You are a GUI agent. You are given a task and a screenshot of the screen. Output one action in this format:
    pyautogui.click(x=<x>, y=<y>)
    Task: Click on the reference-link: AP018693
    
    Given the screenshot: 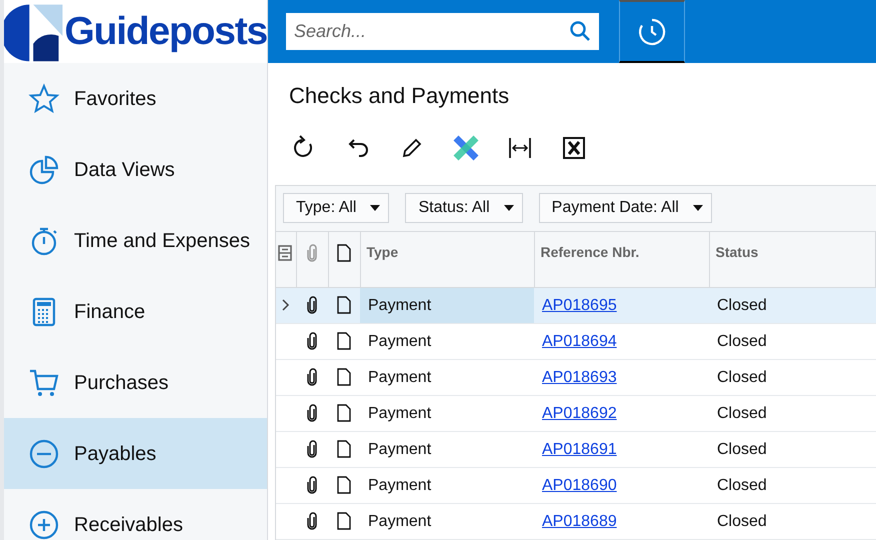 What is the action you would take?
    pyautogui.click(x=579, y=377)
    